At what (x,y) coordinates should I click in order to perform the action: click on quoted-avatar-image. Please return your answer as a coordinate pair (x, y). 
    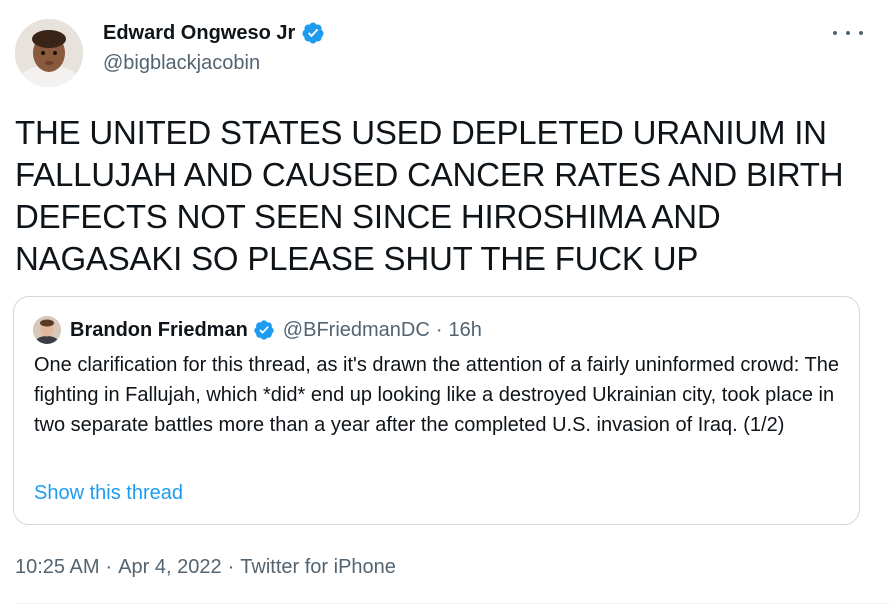
    Looking at the image, I should click on (47, 330).